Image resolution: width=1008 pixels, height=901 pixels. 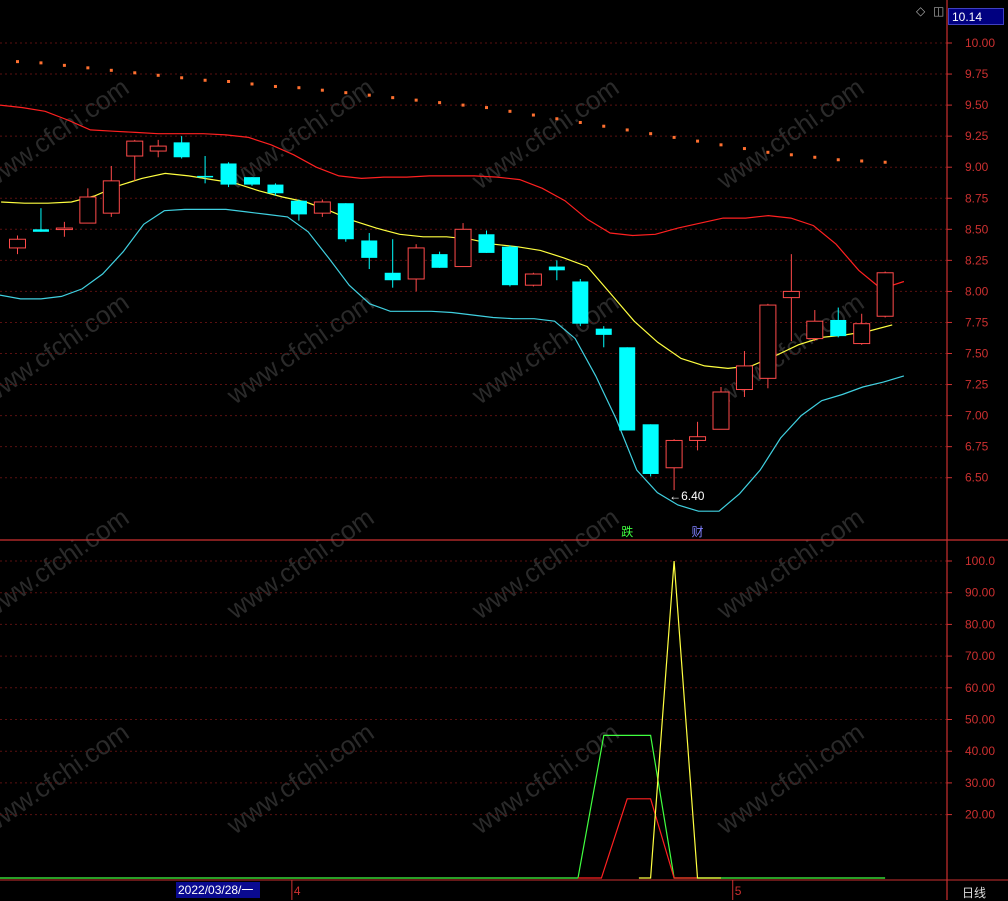 What do you see at coordinates (980, 593) in the screenshot?
I see `indicator-tick-label: 90.00` at bounding box center [980, 593].